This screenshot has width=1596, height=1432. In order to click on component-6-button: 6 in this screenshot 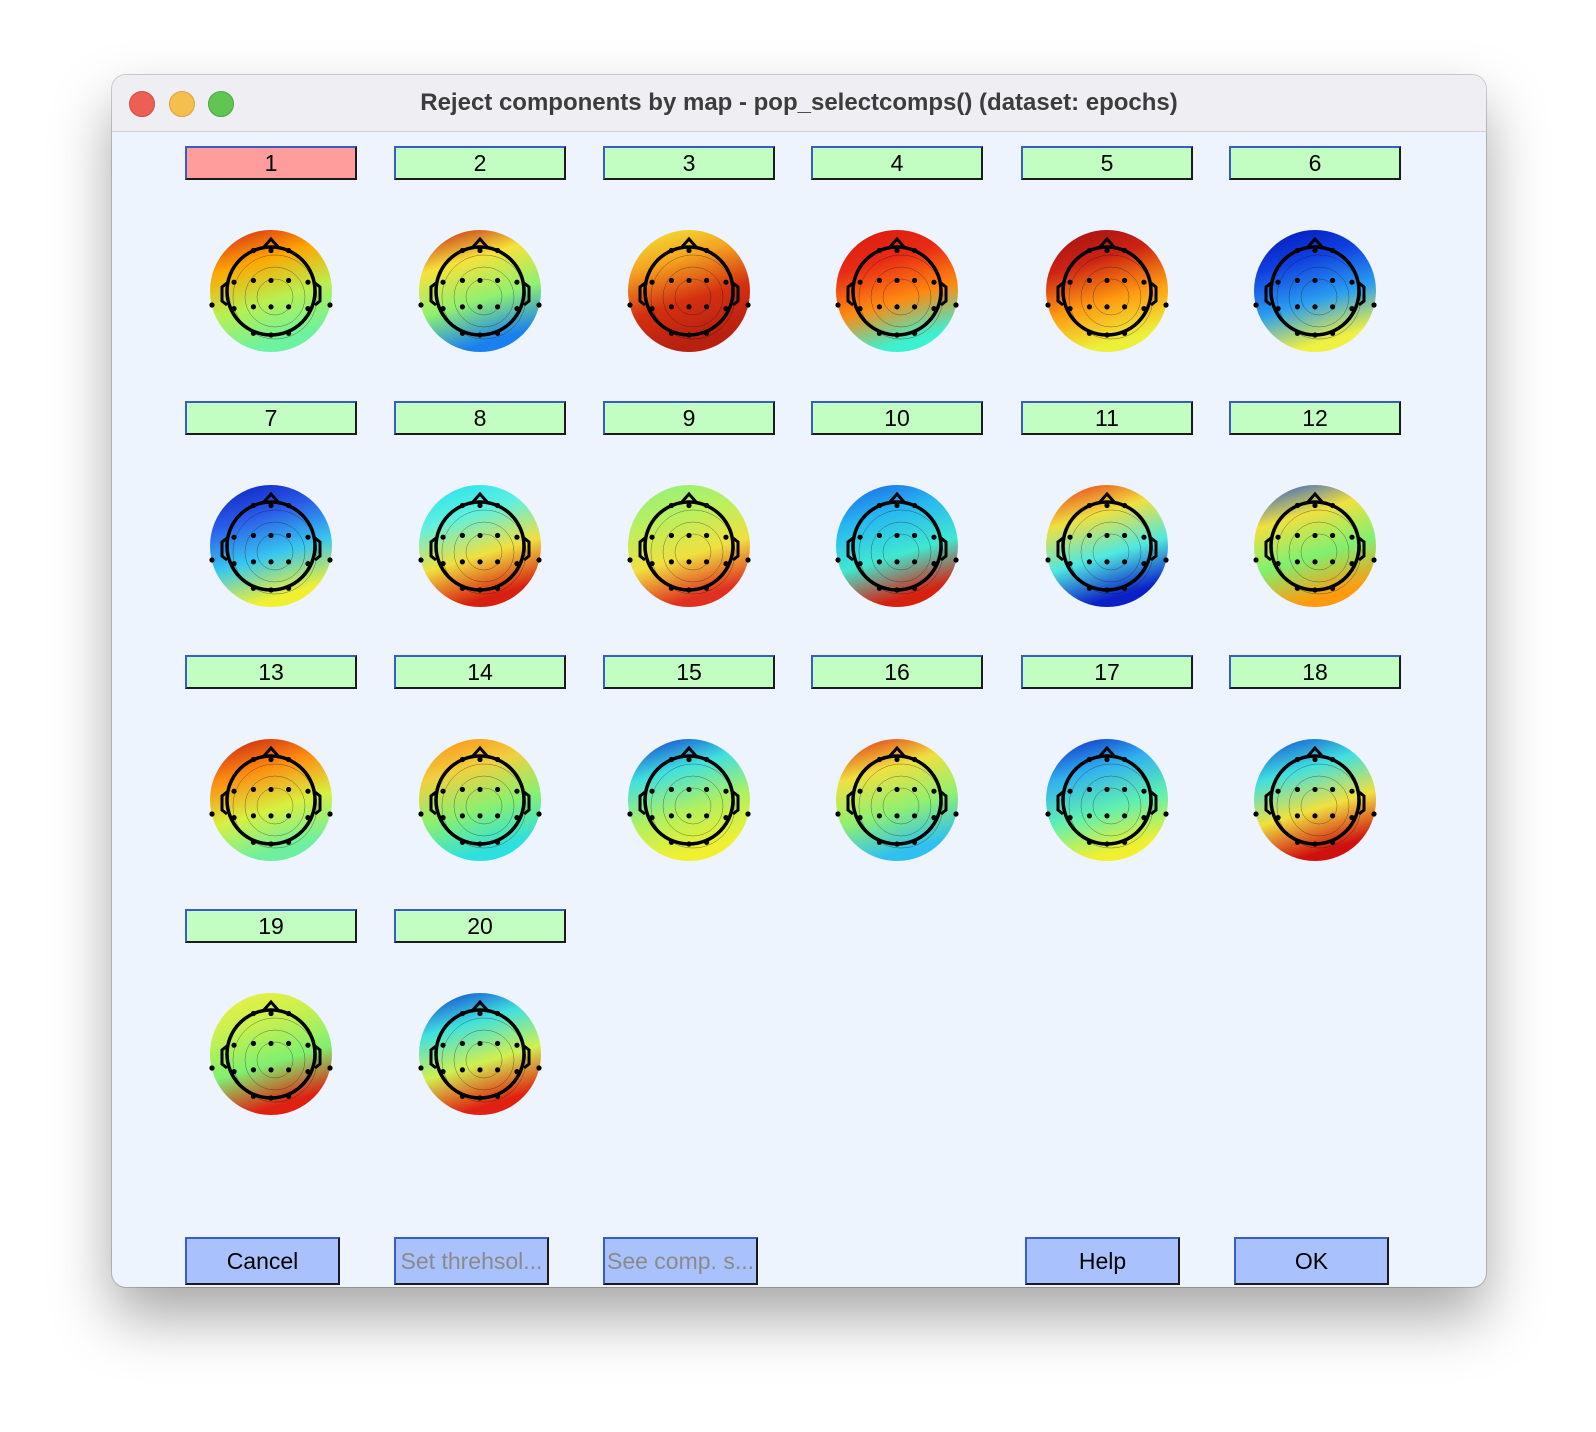, I will do `click(1315, 163)`.